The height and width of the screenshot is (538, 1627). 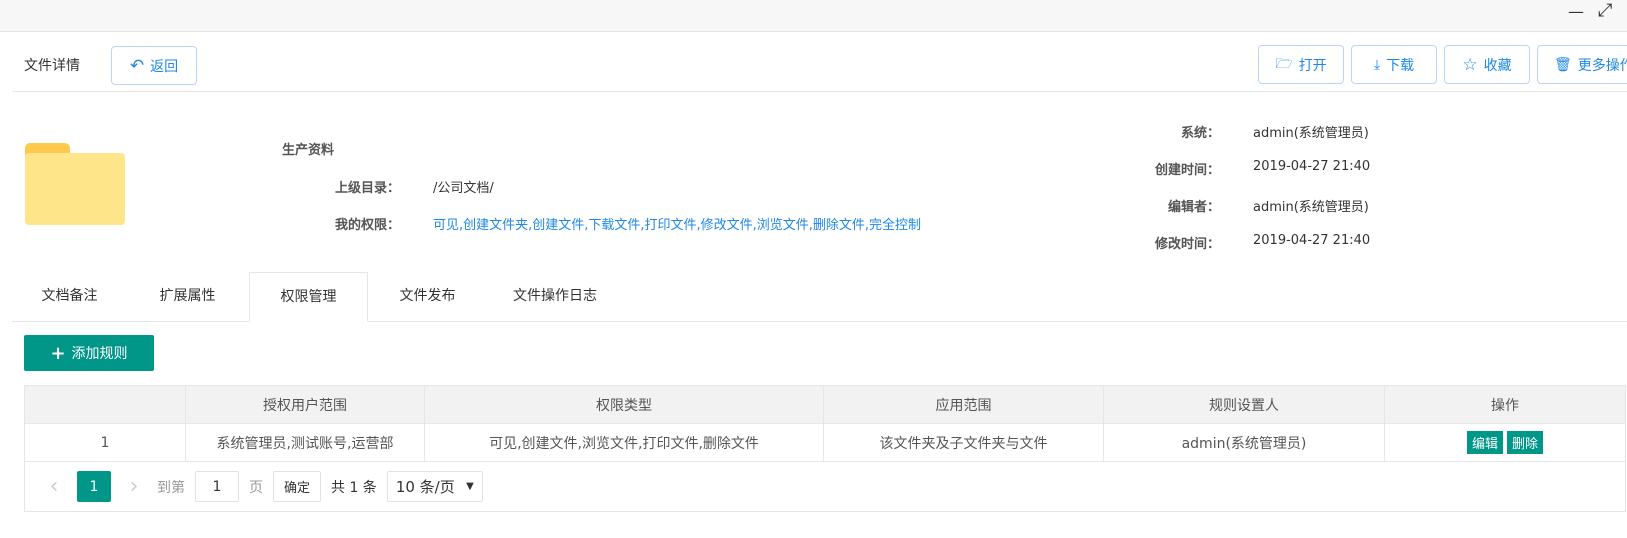 I want to click on back-button: ↶ 返回, so click(x=154, y=65).